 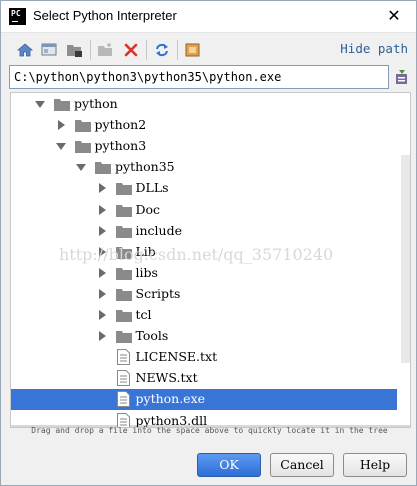 I want to click on dialog-title: Select Python Interpreter, so click(x=105, y=15).